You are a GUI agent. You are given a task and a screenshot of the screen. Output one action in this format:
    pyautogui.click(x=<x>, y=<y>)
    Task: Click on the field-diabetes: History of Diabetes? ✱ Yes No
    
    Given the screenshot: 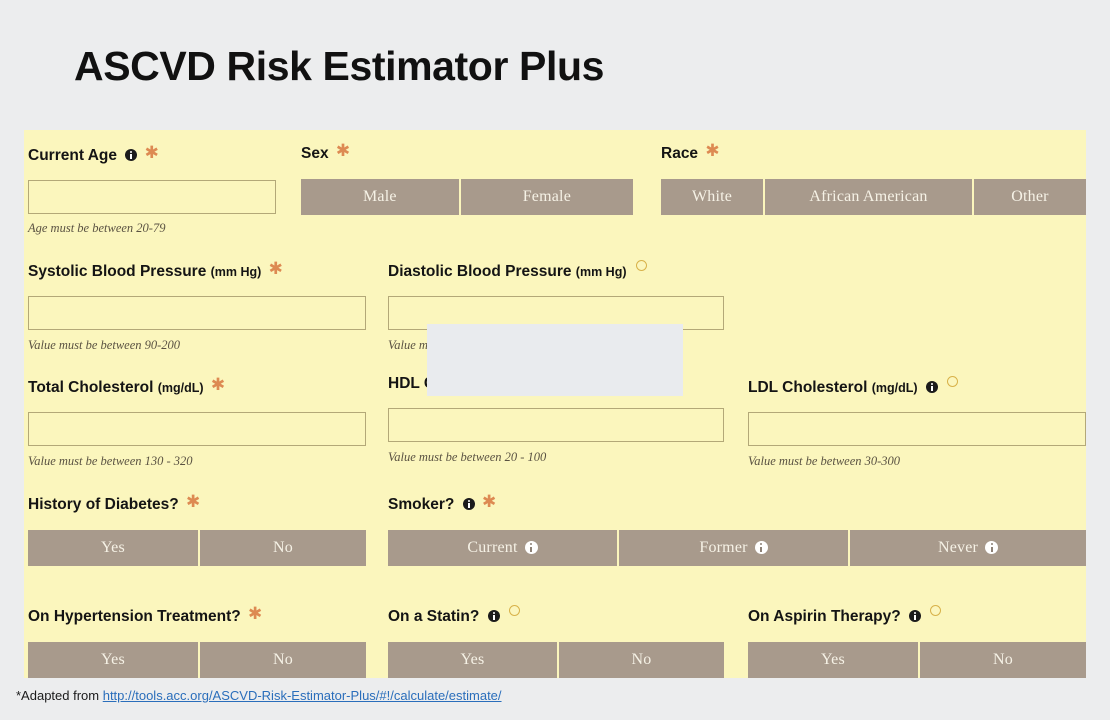 What is the action you would take?
    pyautogui.click(x=197, y=529)
    